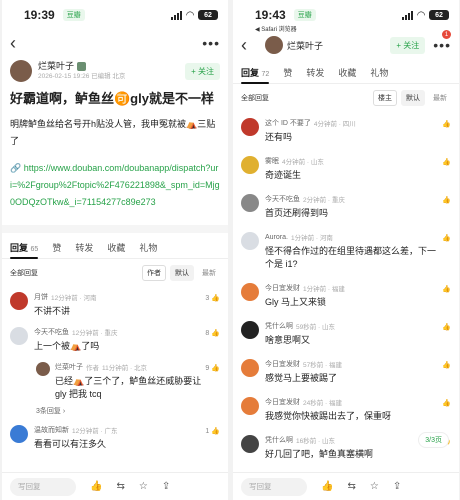  What do you see at coordinates (212, 298) in the screenshot?
I see `like-button: 3 👍` at bounding box center [212, 298].